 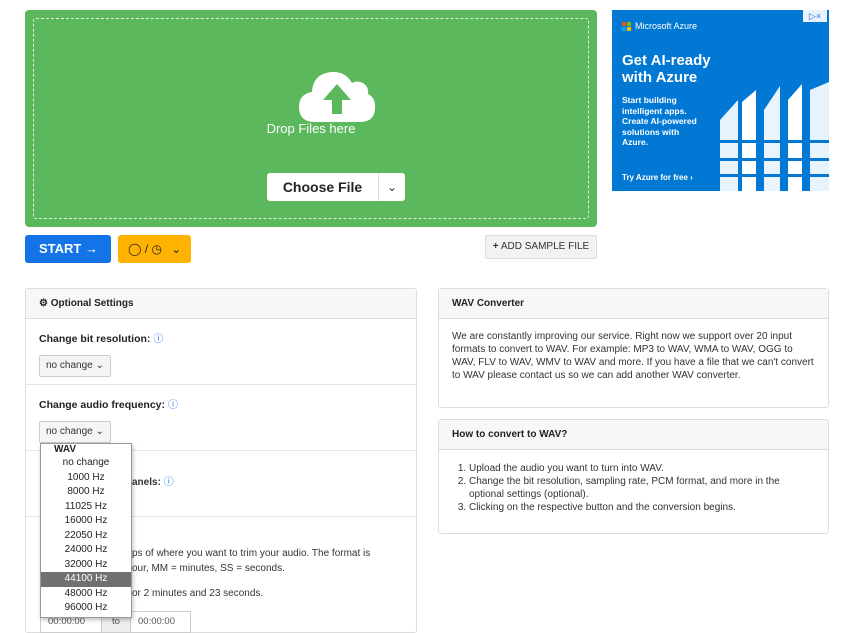 I want to click on choose-file-button: Choose File ⌄, so click(x=336, y=187).